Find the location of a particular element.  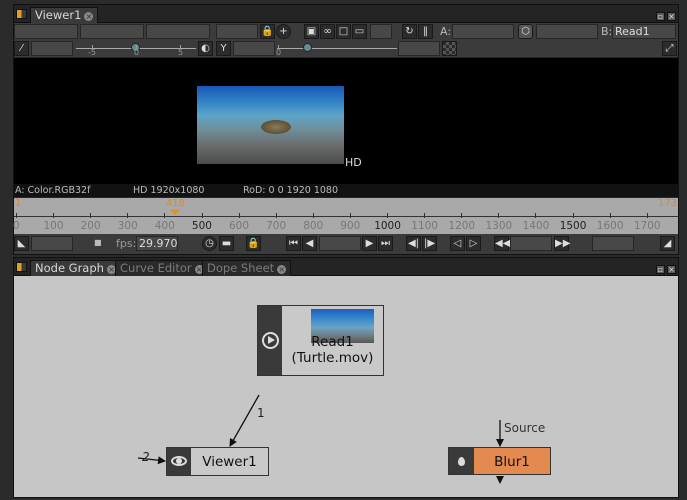

roi-icon: ▣ is located at coordinates (311, 31).